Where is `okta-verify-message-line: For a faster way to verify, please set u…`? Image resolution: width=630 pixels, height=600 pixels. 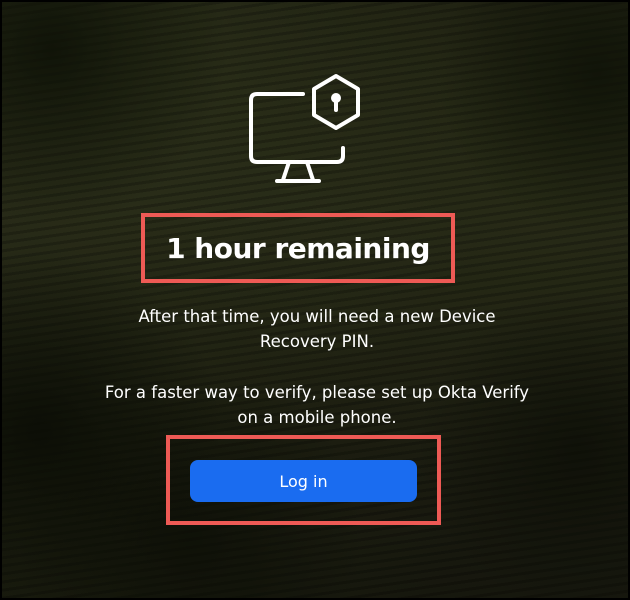 okta-verify-message-line: For a faster way to verify, please set u… is located at coordinates (317, 392).